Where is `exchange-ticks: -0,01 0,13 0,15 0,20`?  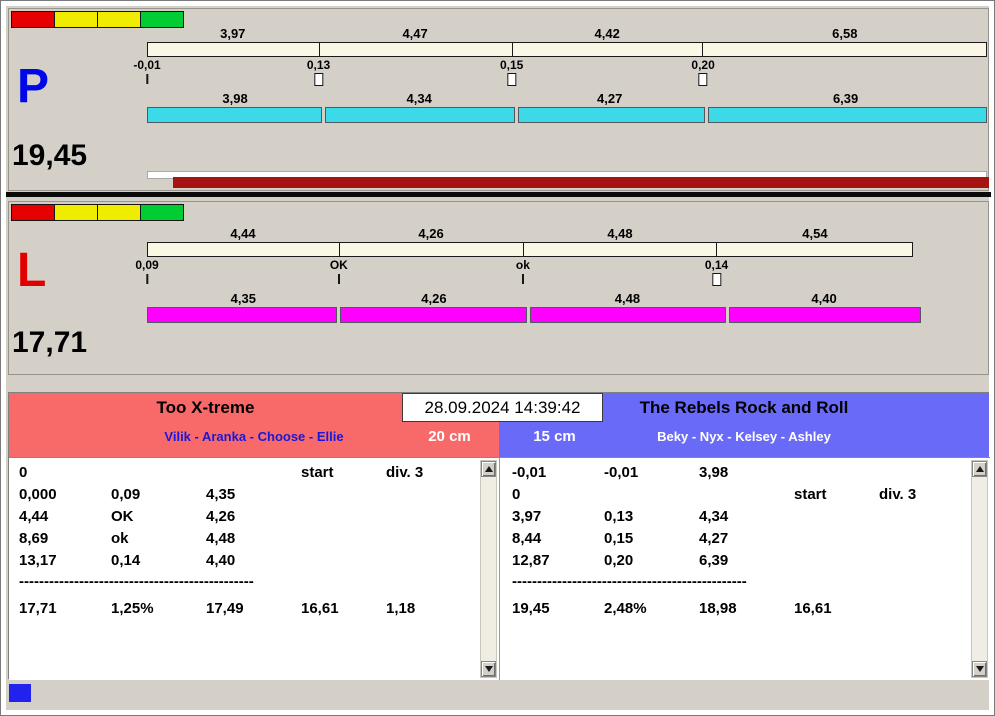 exchange-ticks: -0,01 0,13 0,15 0,20 is located at coordinates (560, 72).